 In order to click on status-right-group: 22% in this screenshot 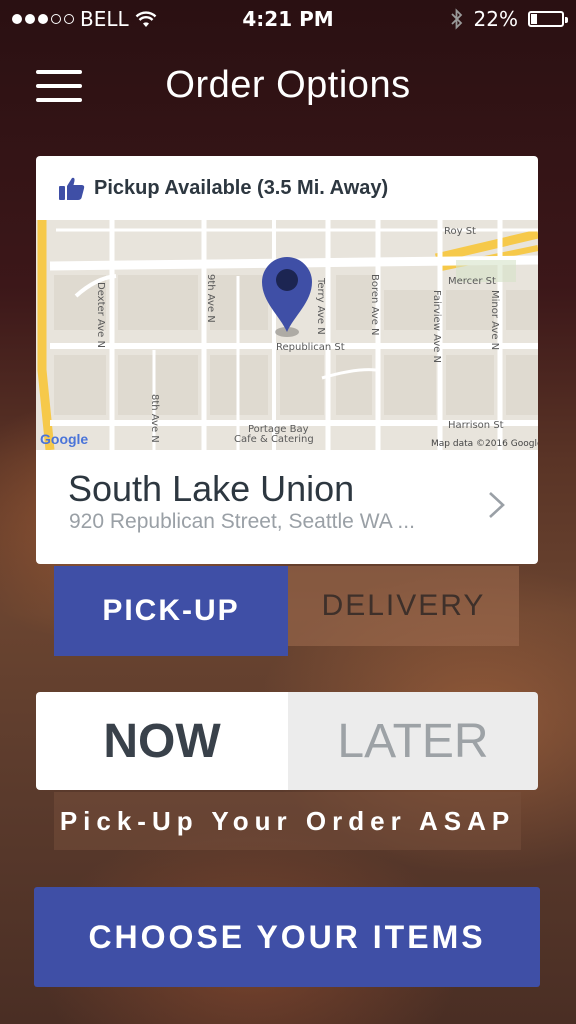, I will do `click(509, 19)`.